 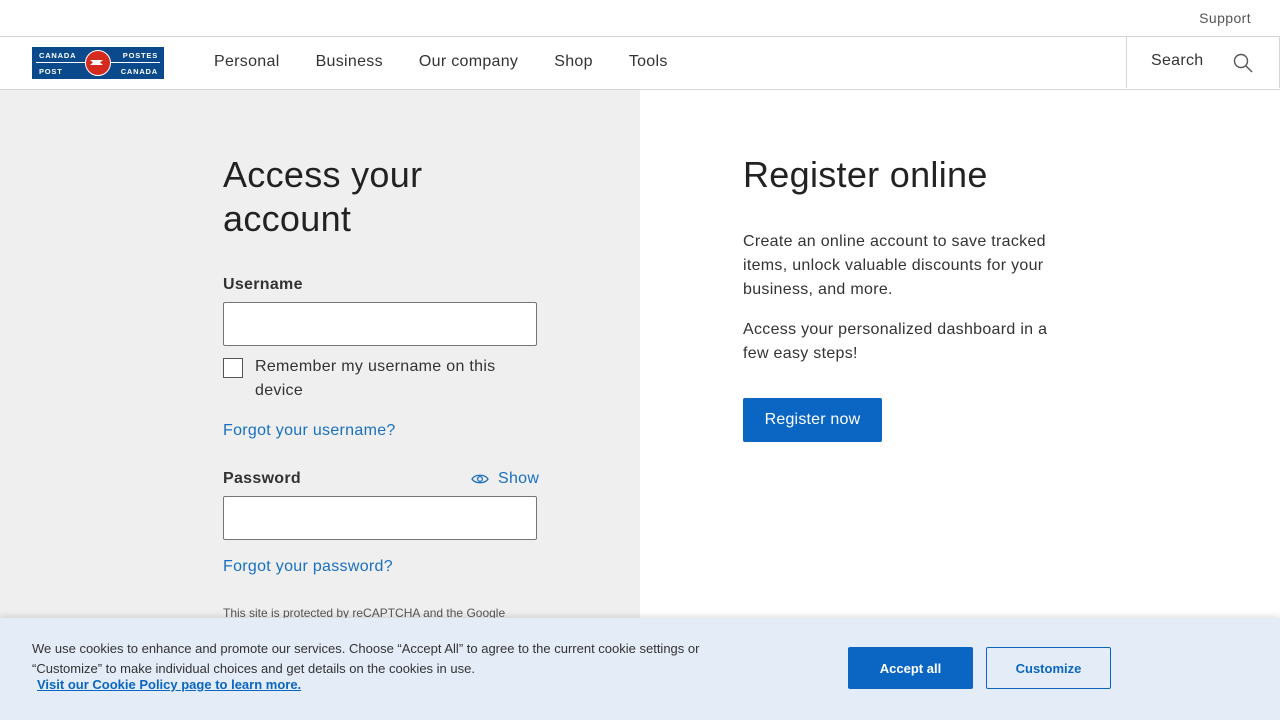 I want to click on logo-text-top-right: POSTES, so click(x=140, y=55).